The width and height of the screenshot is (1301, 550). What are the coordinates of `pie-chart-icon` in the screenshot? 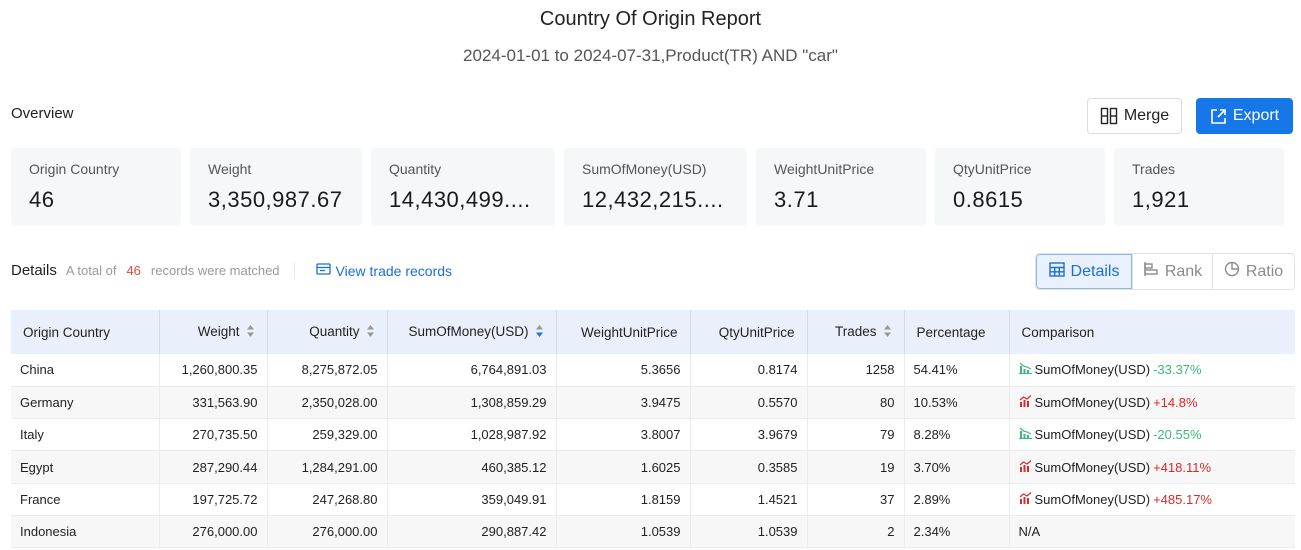 It's located at (1232, 271).